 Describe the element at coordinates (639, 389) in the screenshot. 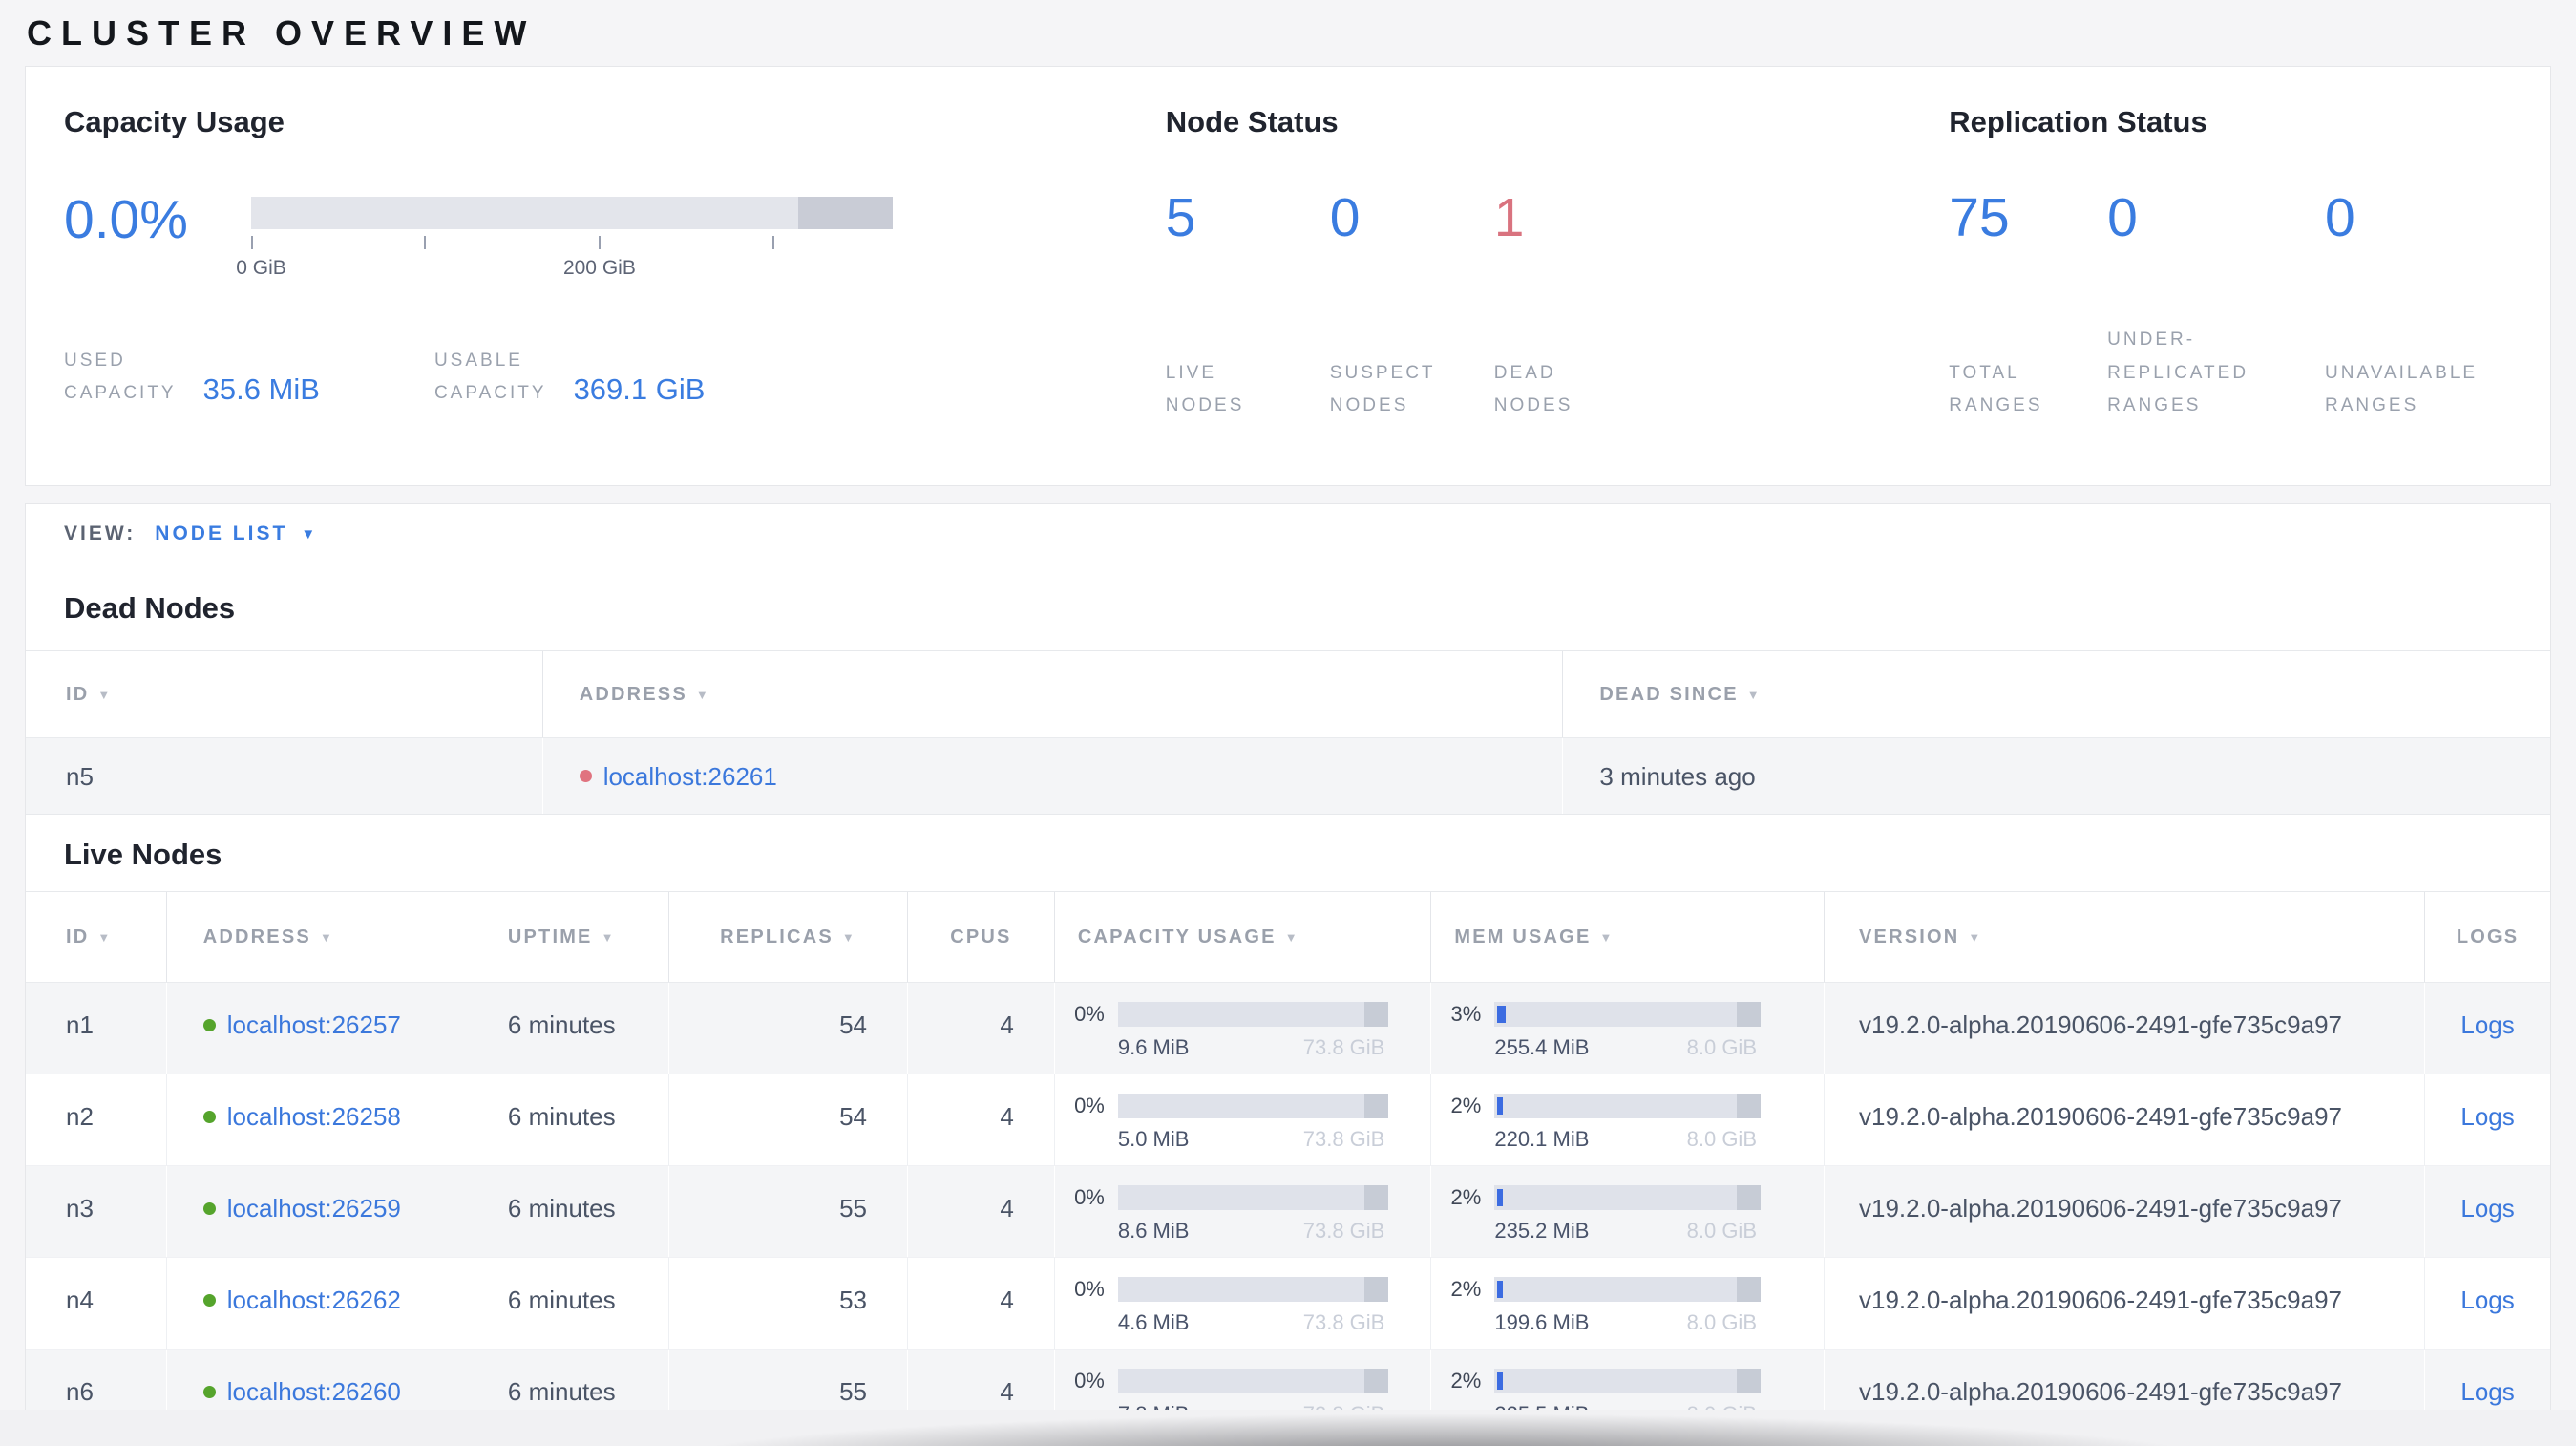

I see `usable-capacity-value: 369.1 GiB` at that location.